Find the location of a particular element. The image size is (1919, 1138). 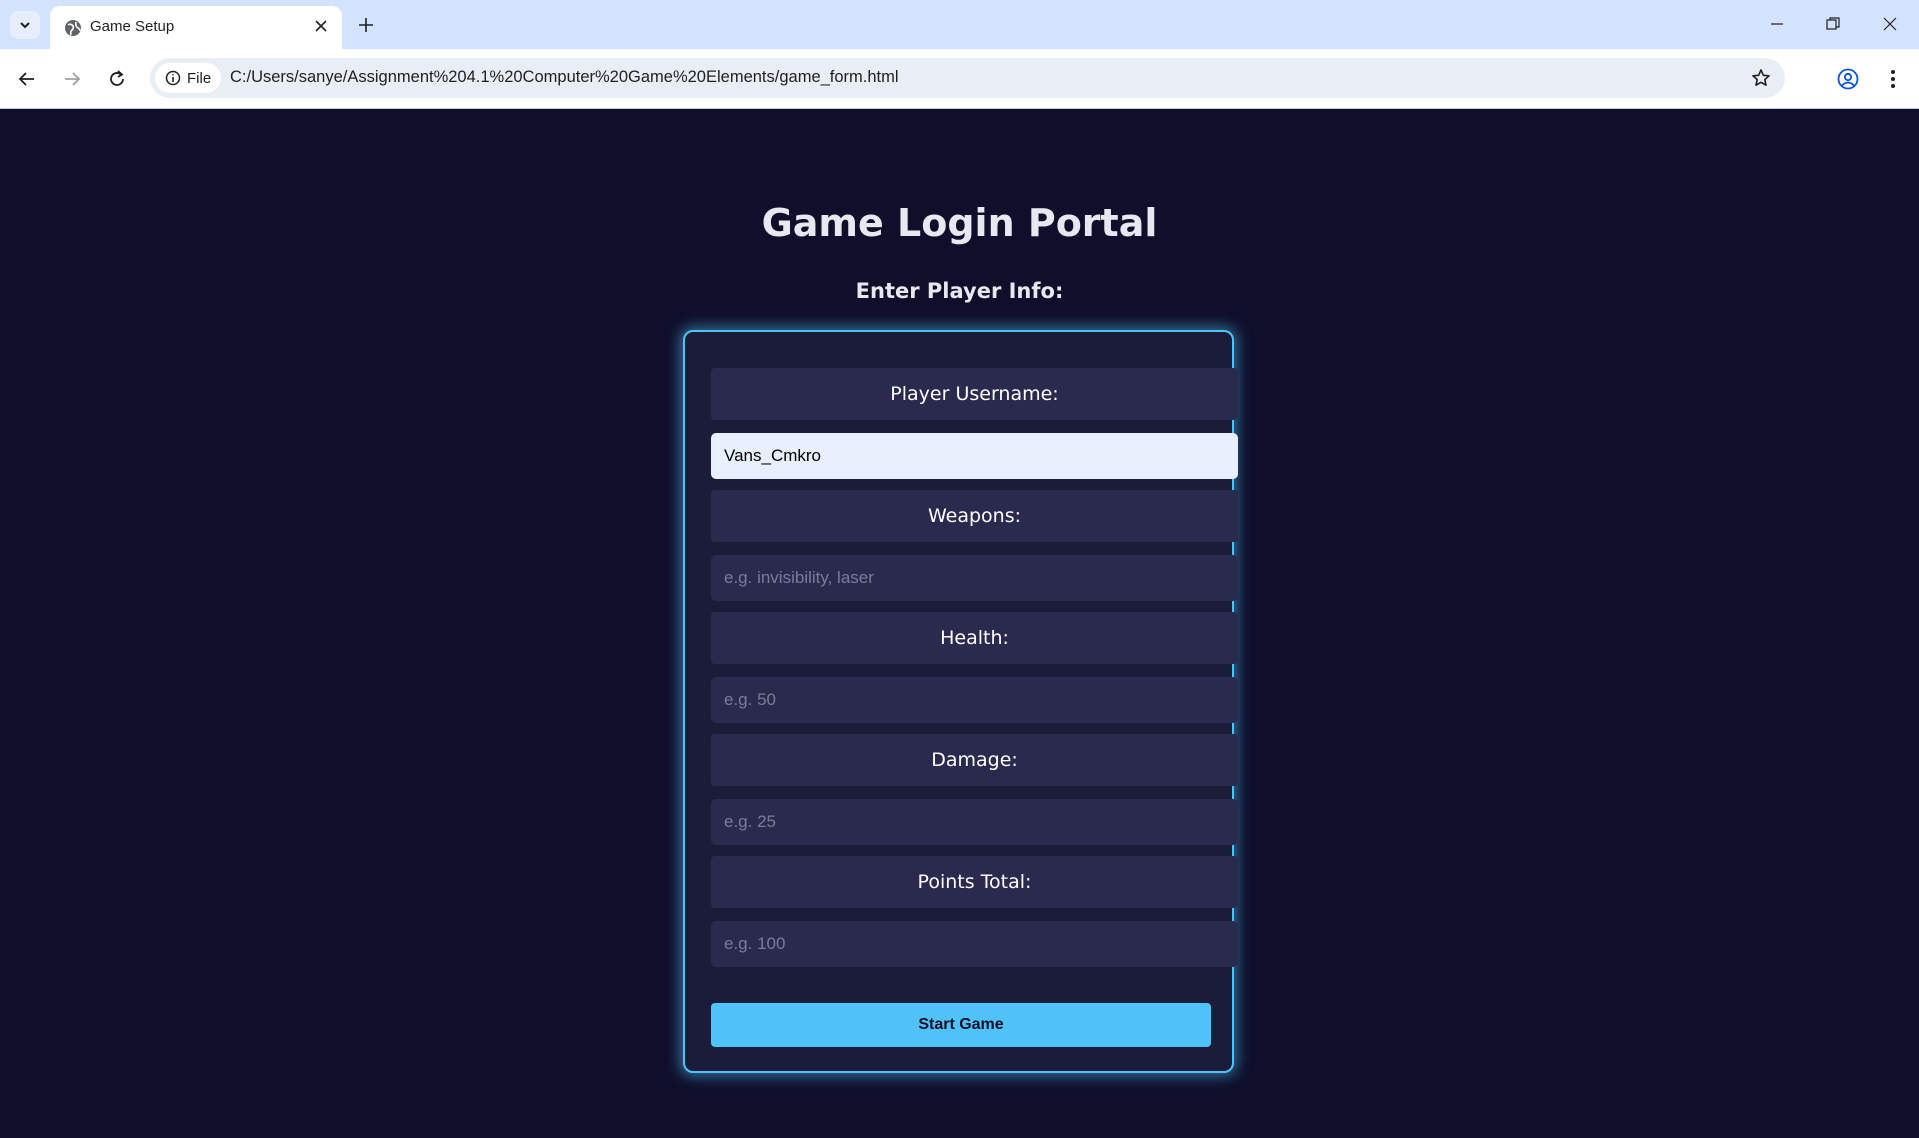

minimize-icon is located at coordinates (1777, 24).